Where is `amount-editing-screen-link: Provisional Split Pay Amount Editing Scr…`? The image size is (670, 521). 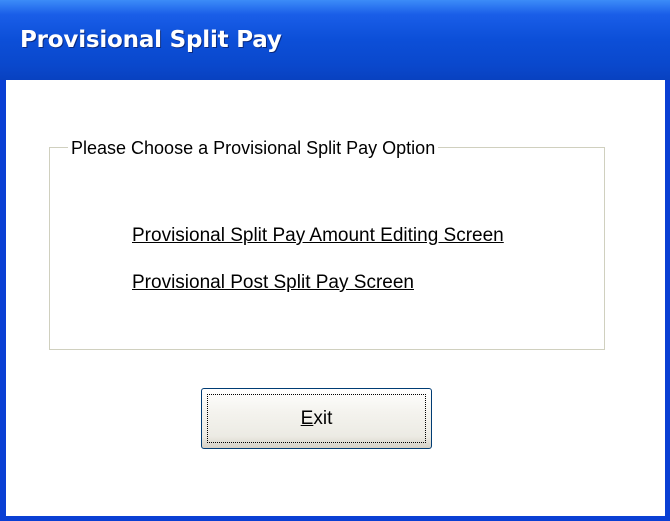
amount-editing-screen-link: Provisional Split Pay Amount Editing Scr… is located at coordinates (318, 236).